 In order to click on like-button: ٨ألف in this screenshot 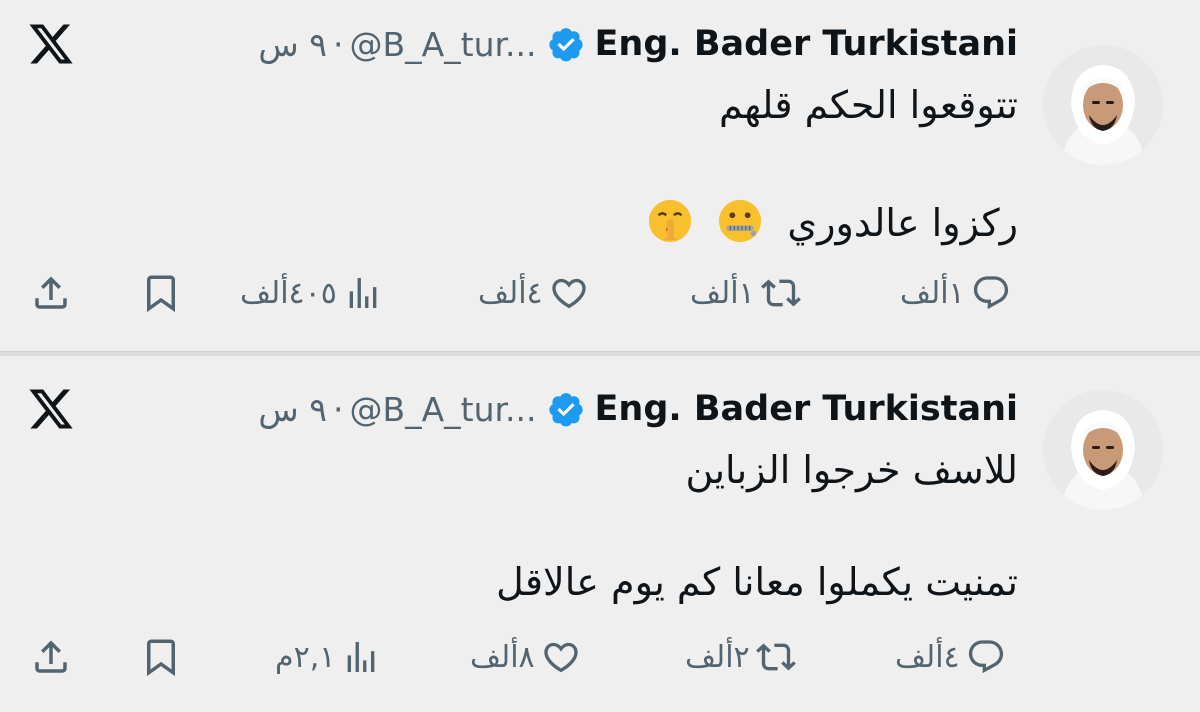, I will do `click(525, 657)`.